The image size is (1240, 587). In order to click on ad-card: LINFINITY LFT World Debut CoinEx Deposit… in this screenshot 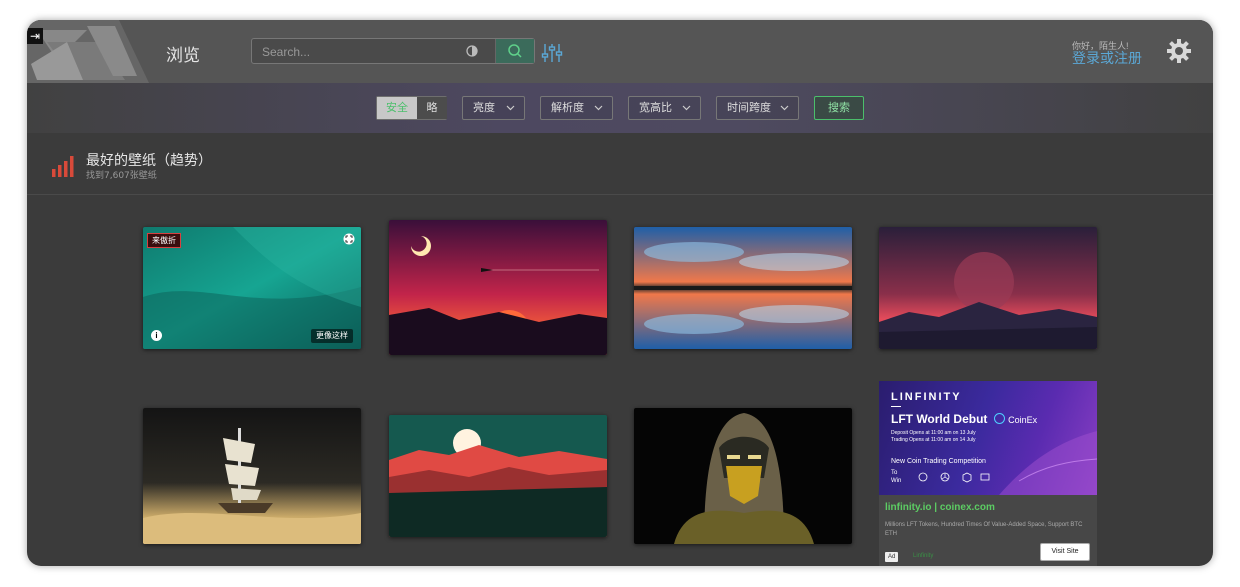, I will do `click(988, 473)`.